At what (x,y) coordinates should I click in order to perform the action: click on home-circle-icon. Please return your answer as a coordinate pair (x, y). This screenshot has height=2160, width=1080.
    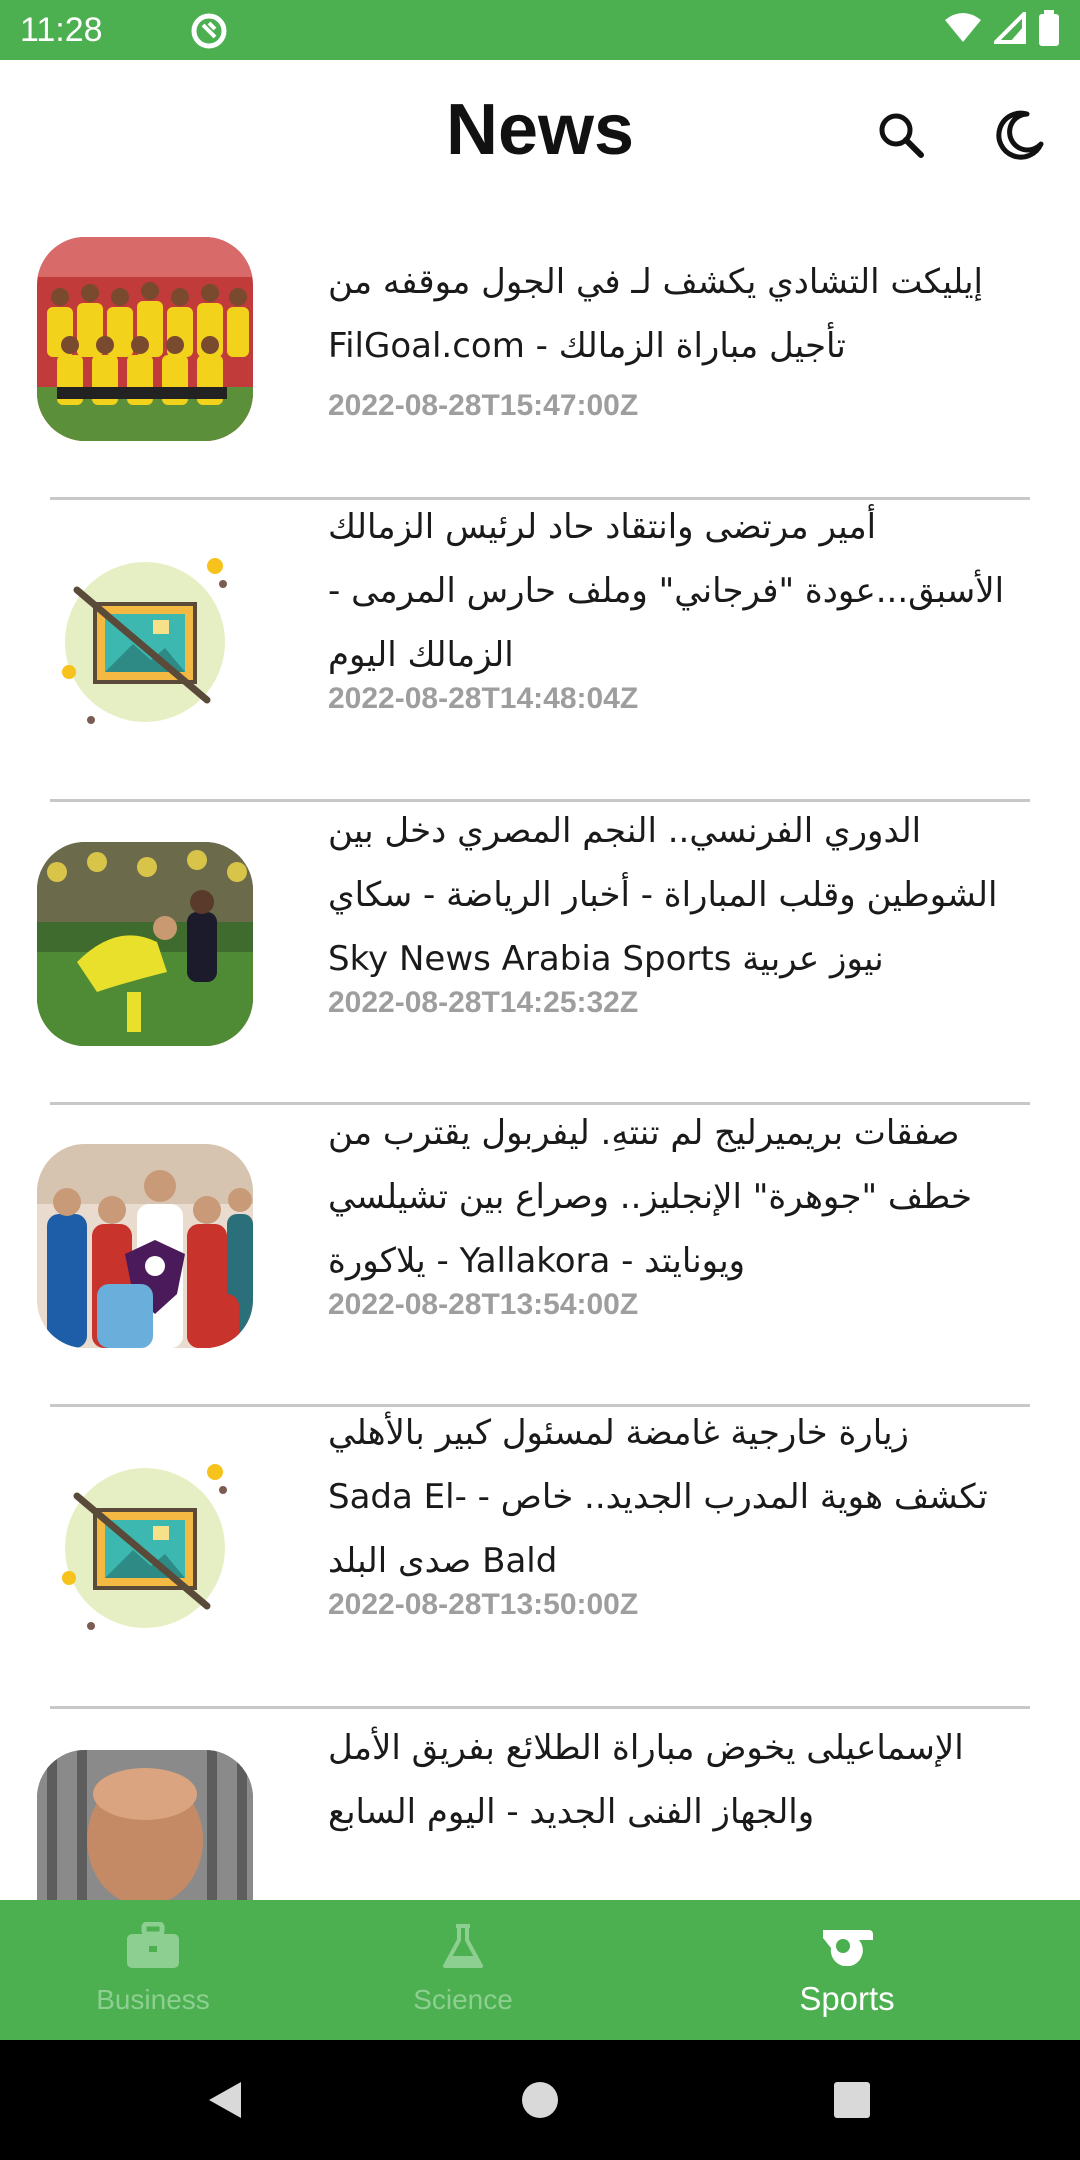
    Looking at the image, I should click on (540, 2100).